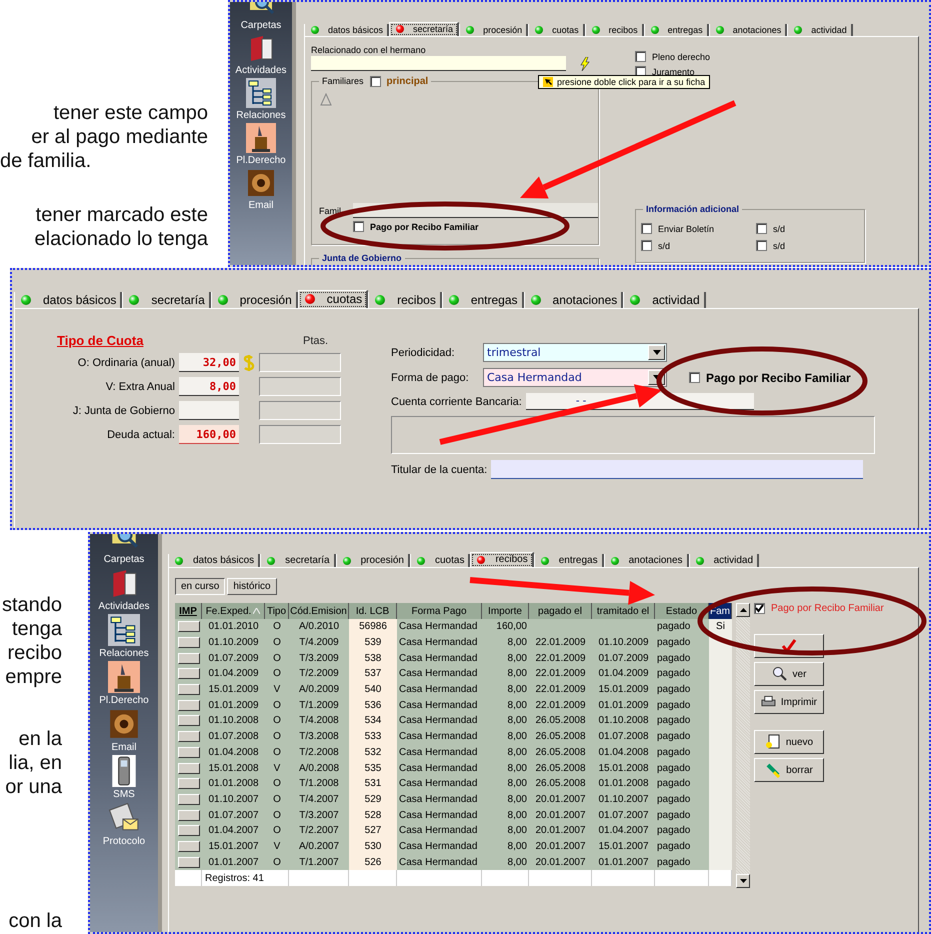  Describe the element at coordinates (200, 586) in the screenshot. I see `tab: en curso` at that location.